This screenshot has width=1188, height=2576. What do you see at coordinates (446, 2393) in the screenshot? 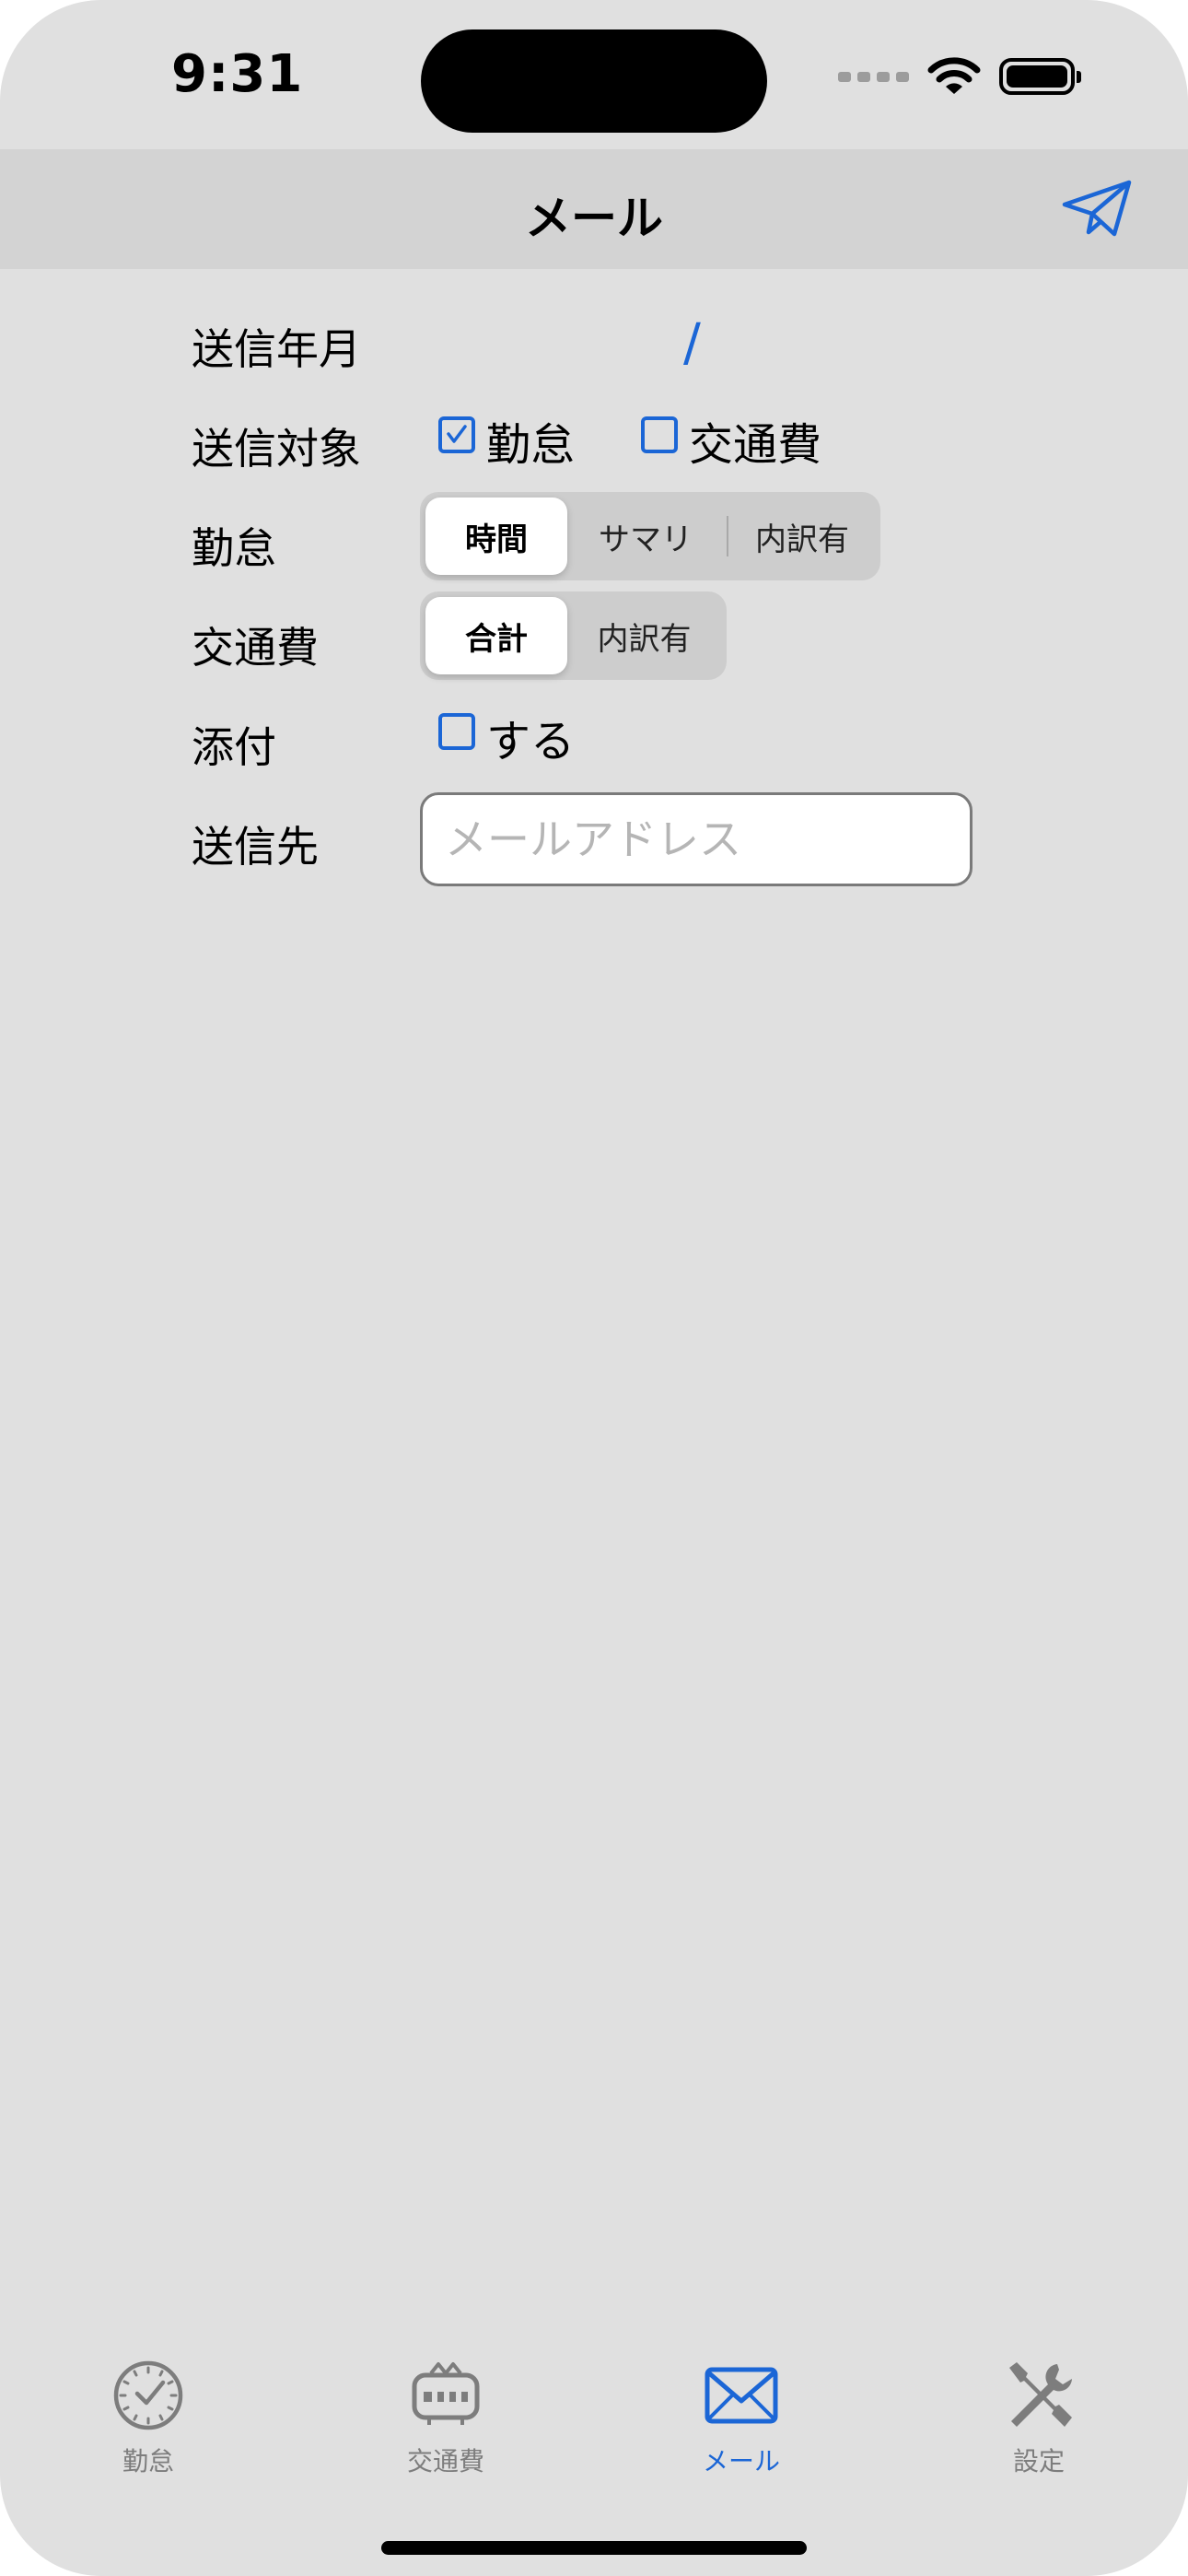
I see `train-icon` at bounding box center [446, 2393].